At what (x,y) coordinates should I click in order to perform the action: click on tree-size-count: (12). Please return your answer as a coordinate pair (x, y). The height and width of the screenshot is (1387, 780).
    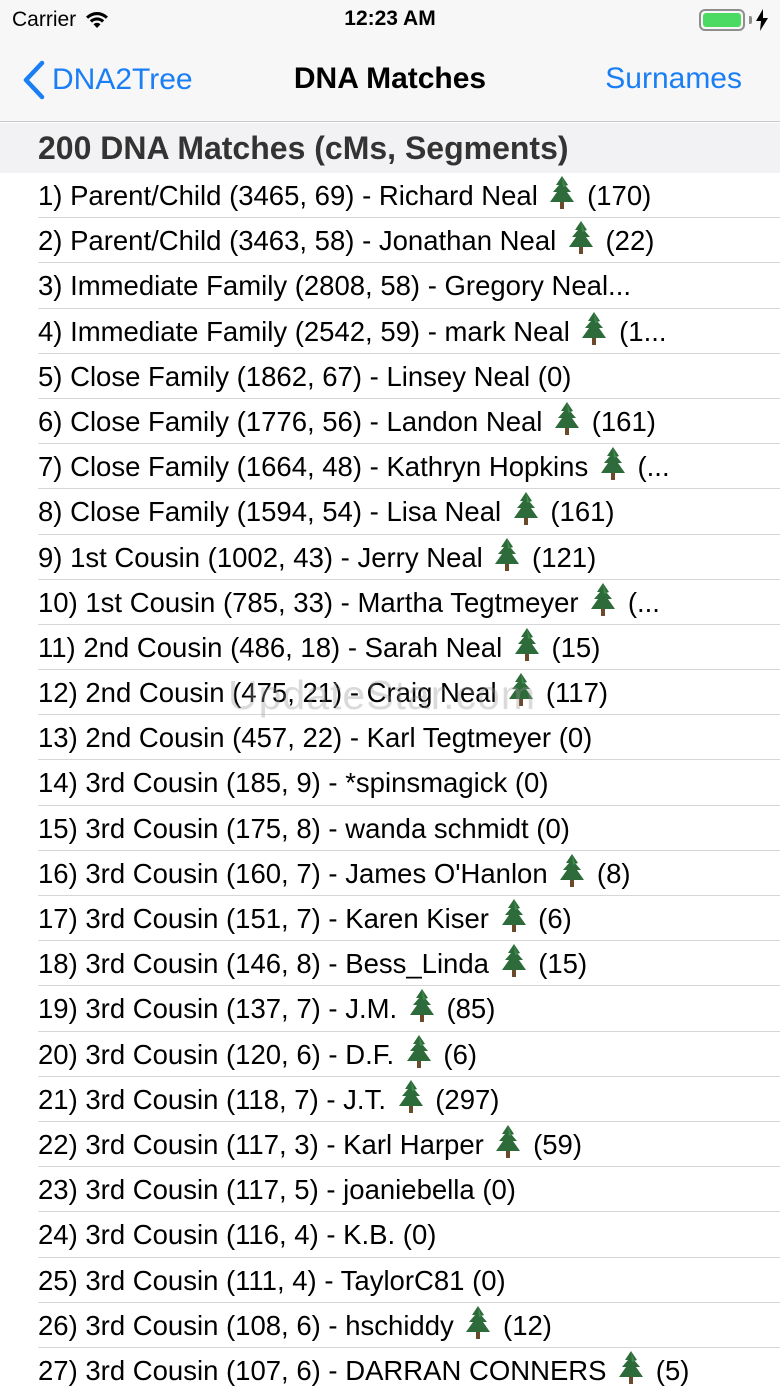
    Looking at the image, I should click on (523, 1325).